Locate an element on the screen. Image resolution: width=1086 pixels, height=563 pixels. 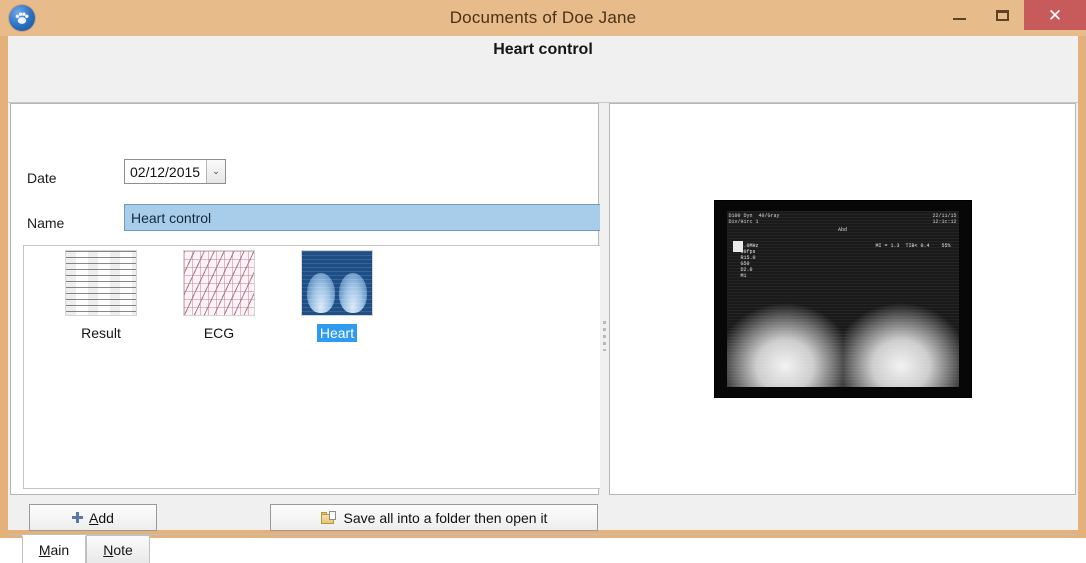
name-value: Heart control is located at coordinates (171, 217).